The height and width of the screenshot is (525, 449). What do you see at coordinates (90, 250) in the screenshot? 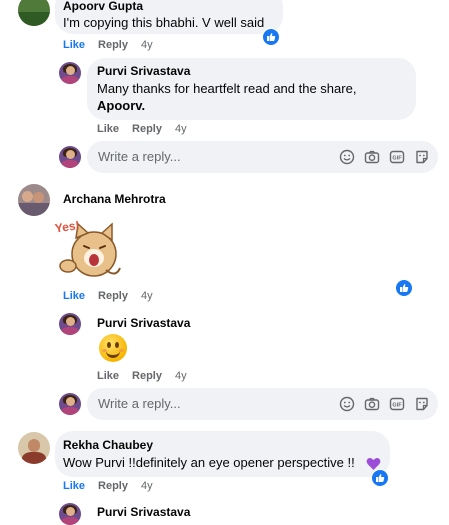
I see `sticker-image: Yes!` at bounding box center [90, 250].